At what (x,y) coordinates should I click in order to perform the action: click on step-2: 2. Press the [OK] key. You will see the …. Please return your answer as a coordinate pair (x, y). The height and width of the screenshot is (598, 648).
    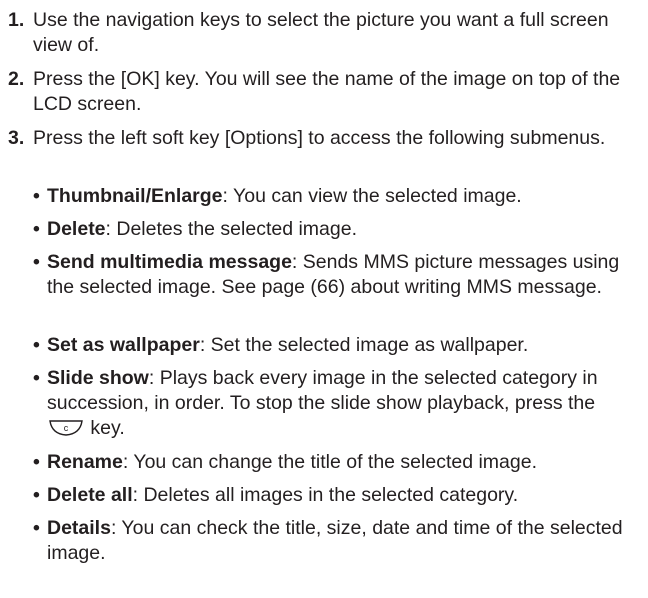
    Looking at the image, I should click on (320, 92).